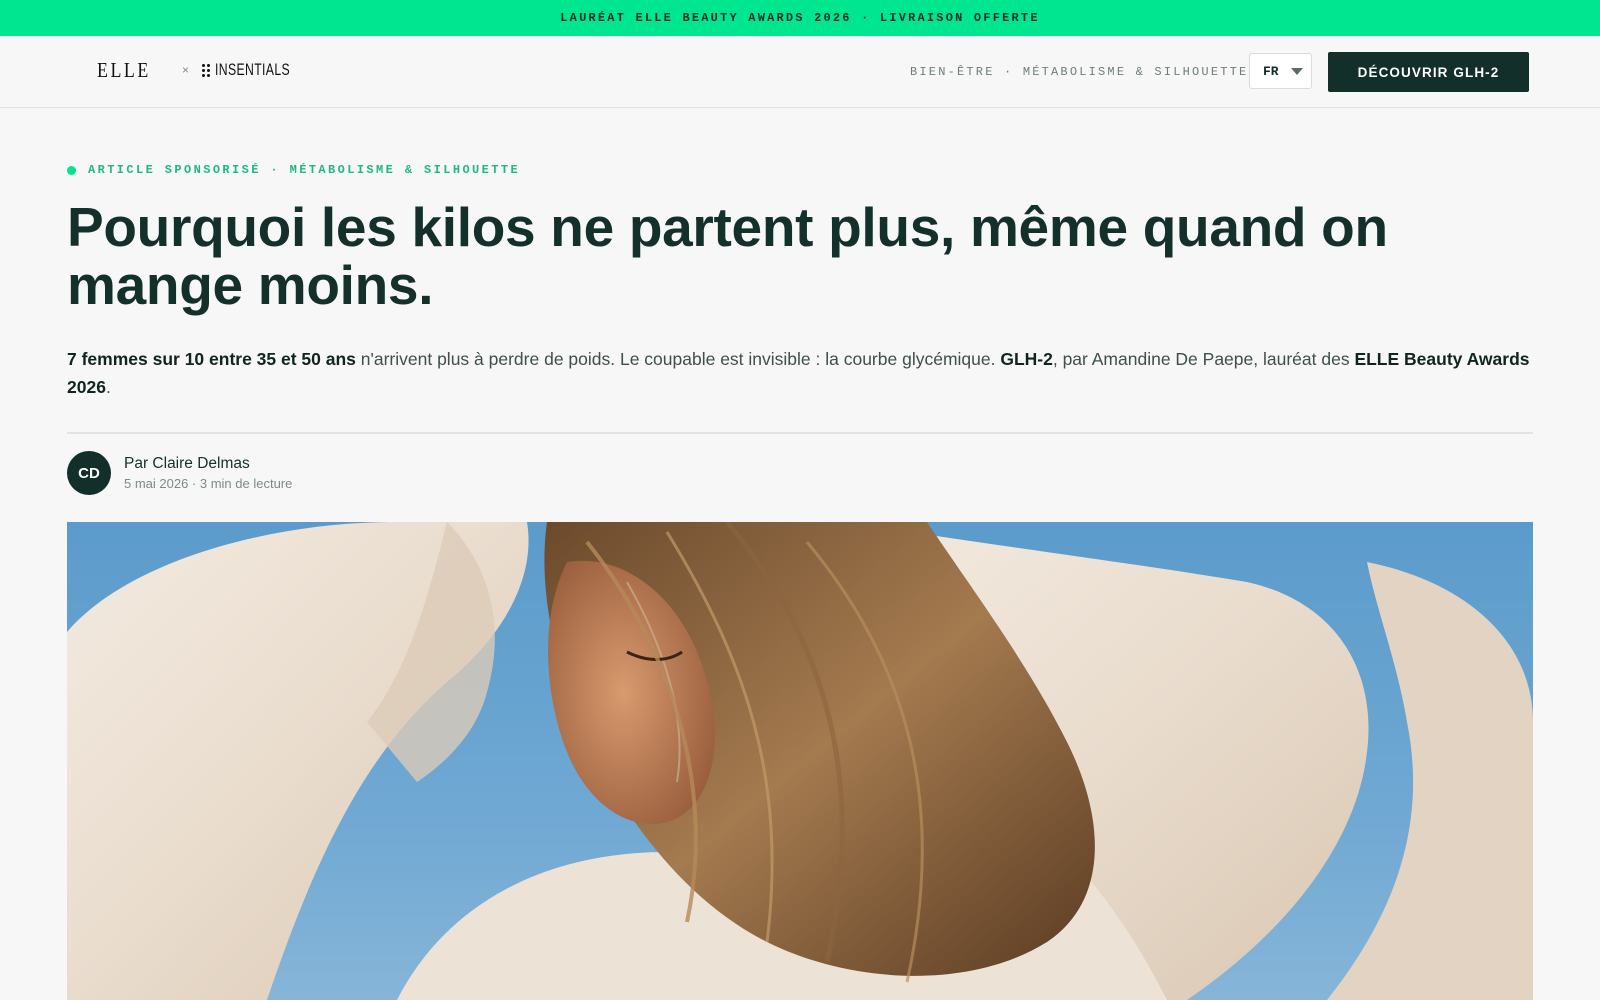 This screenshot has height=1000, width=1600. What do you see at coordinates (1271, 71) in the screenshot?
I see `language-value: FR` at bounding box center [1271, 71].